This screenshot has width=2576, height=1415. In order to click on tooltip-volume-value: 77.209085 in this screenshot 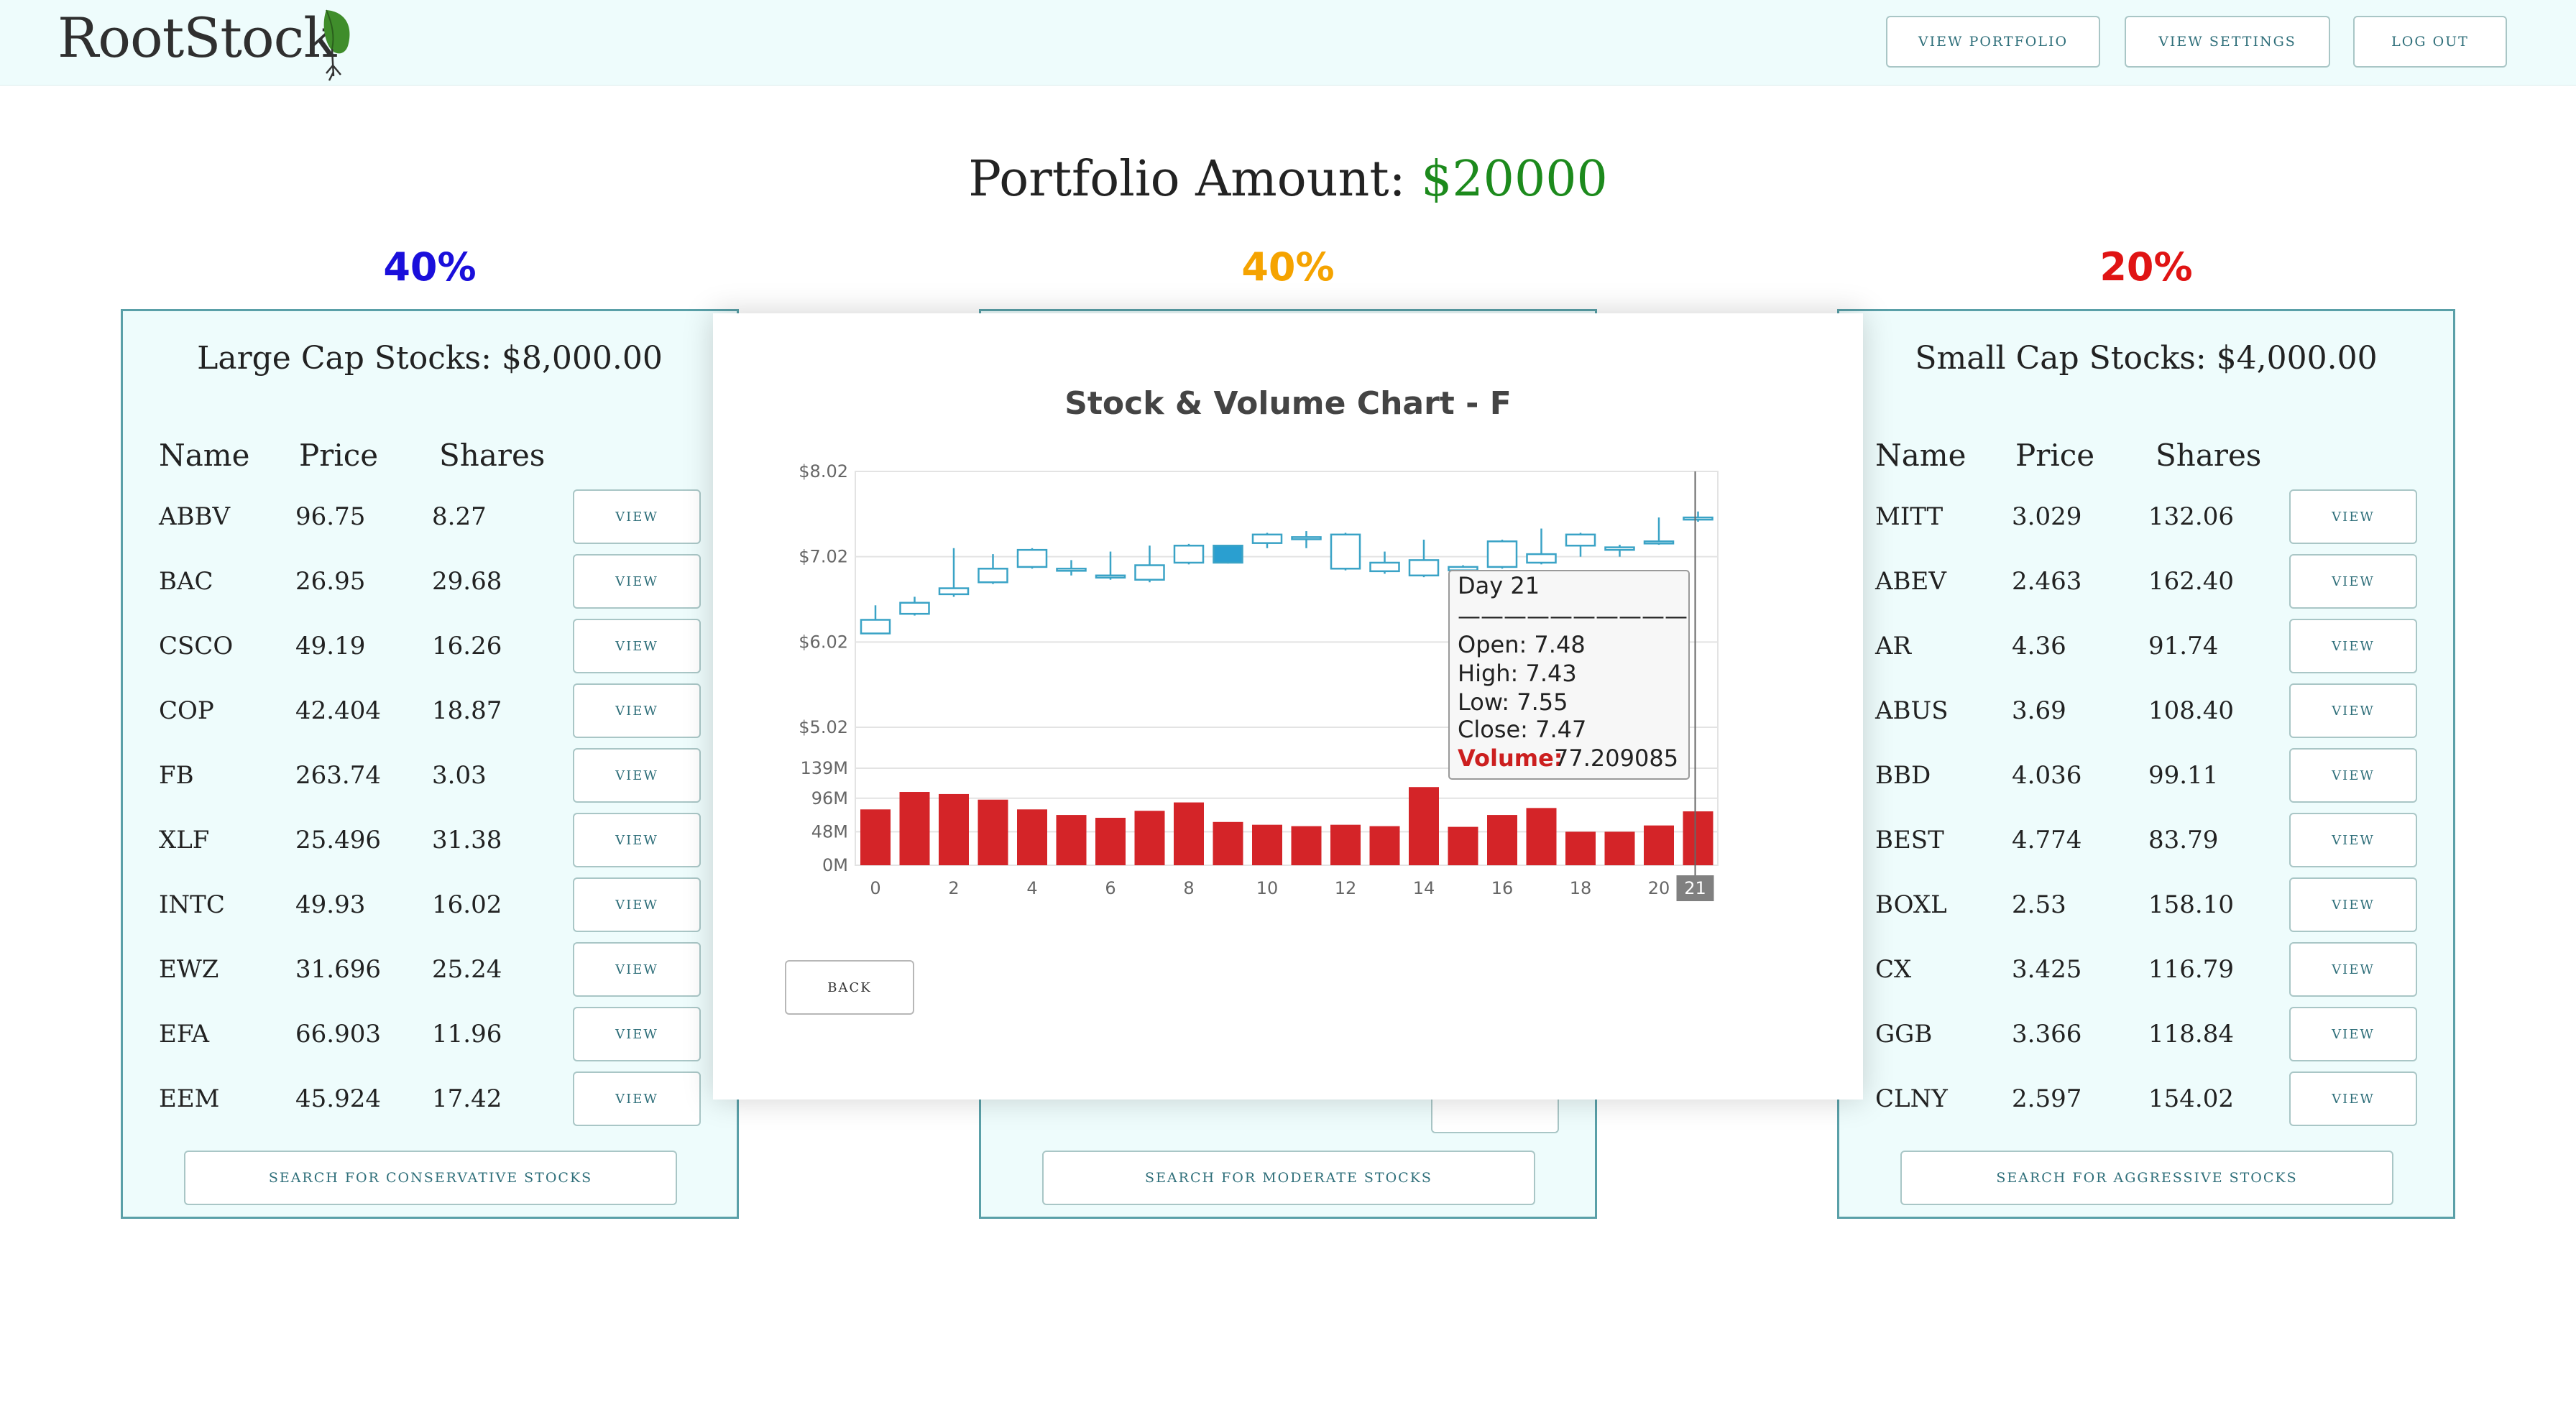, I will do `click(1616, 758)`.